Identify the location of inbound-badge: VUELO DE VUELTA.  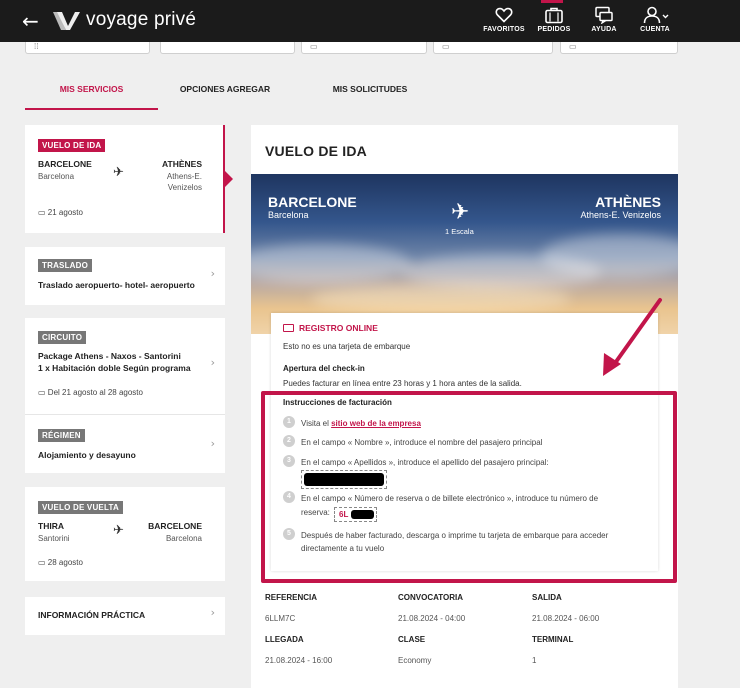
(80, 507).